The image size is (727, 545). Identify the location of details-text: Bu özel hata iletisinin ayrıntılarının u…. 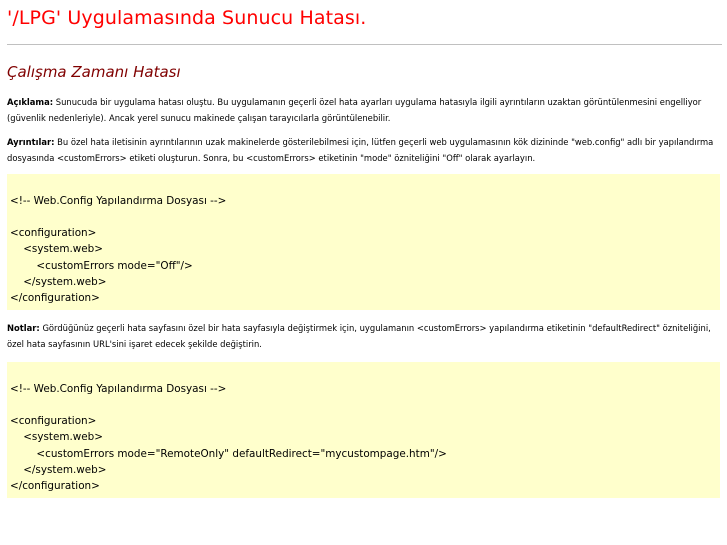
(360, 150).